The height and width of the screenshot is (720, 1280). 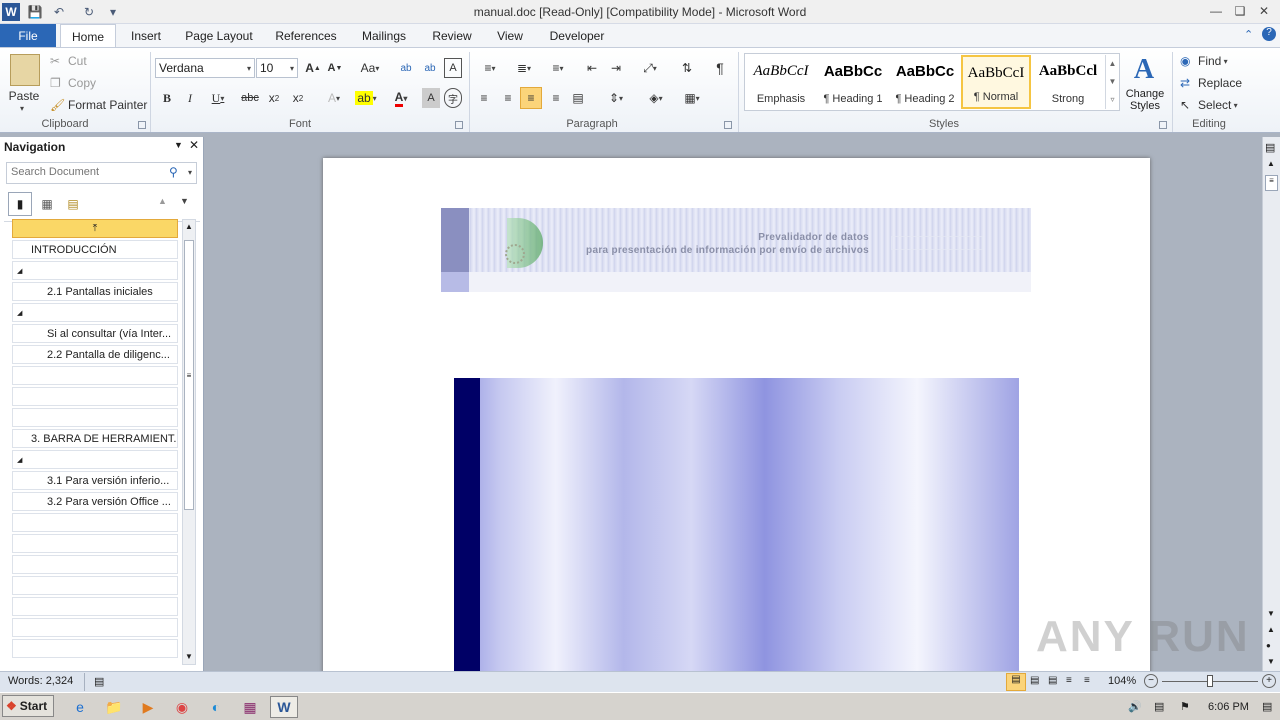 I want to click on flag-icon: ⚑, so click(x=1185, y=706).